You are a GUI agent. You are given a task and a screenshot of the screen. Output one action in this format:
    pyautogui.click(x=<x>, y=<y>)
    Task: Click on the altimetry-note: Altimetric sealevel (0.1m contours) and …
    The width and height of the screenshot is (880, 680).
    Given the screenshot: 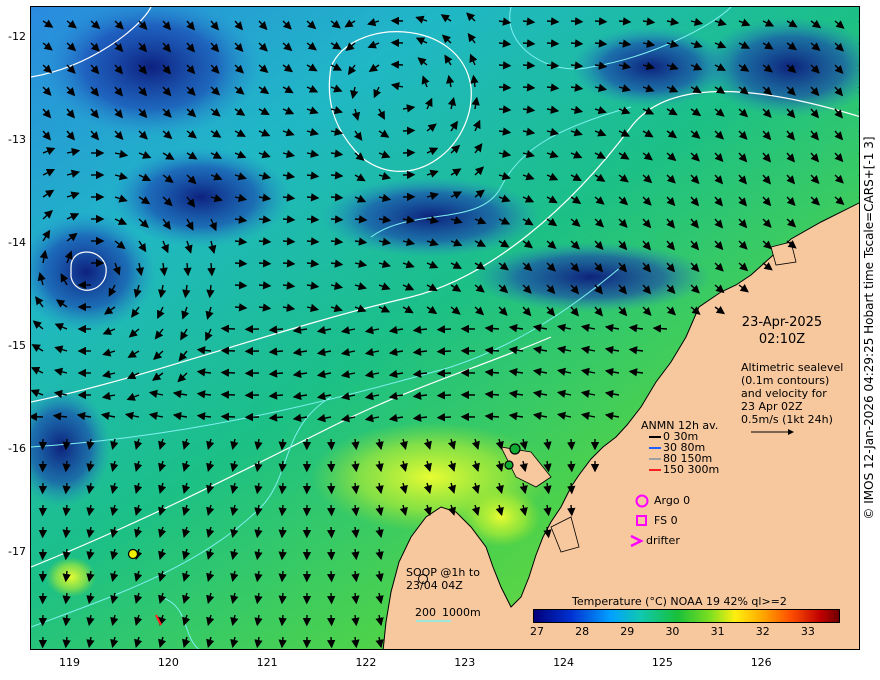 What is the action you would take?
    pyautogui.click(x=792, y=393)
    